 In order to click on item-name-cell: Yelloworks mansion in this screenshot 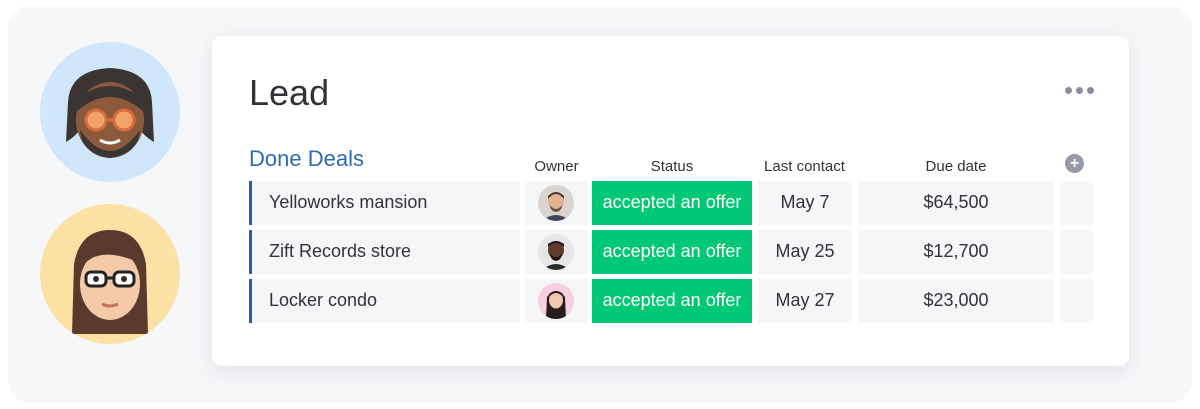, I will do `click(384, 203)`.